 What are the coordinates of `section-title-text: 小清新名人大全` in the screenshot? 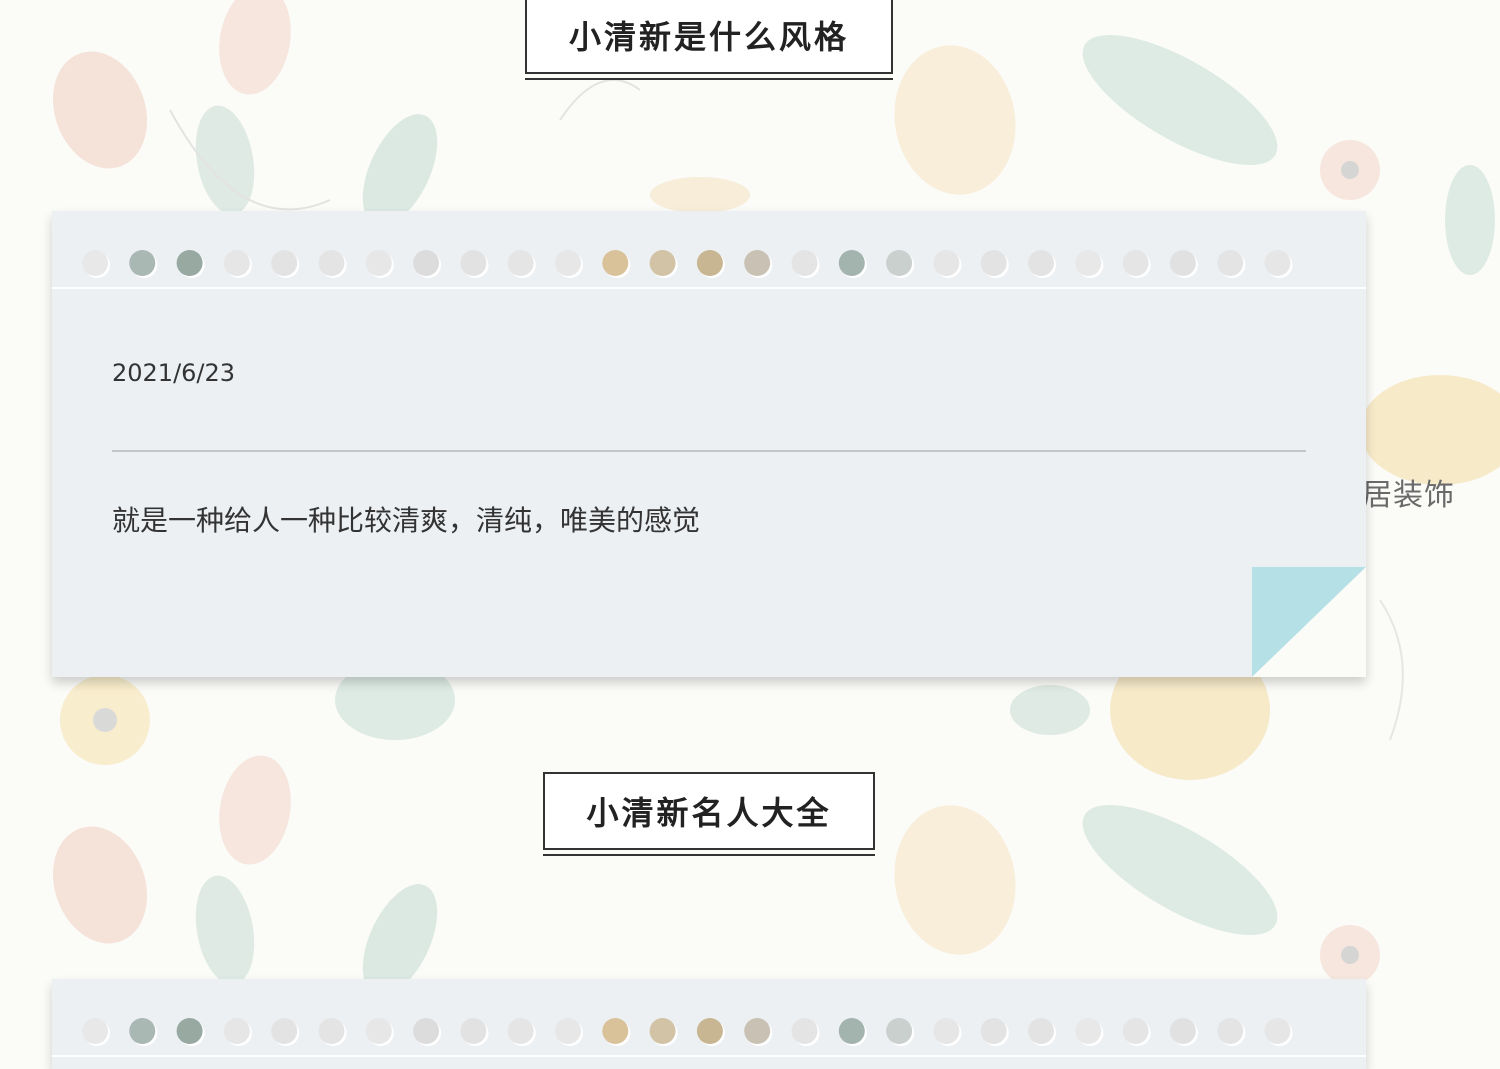 It's located at (709, 813).